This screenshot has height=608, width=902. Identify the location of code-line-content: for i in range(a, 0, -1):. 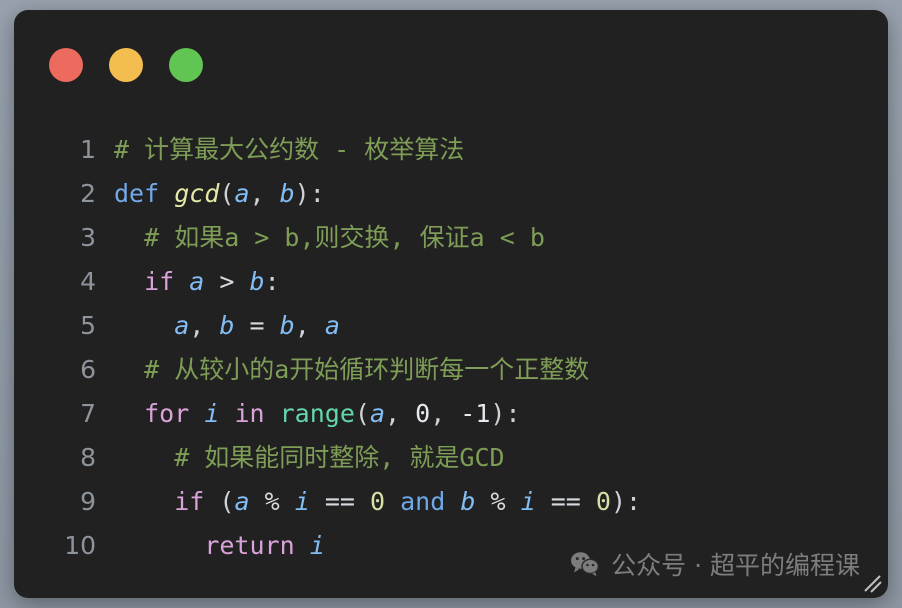
(501, 414).